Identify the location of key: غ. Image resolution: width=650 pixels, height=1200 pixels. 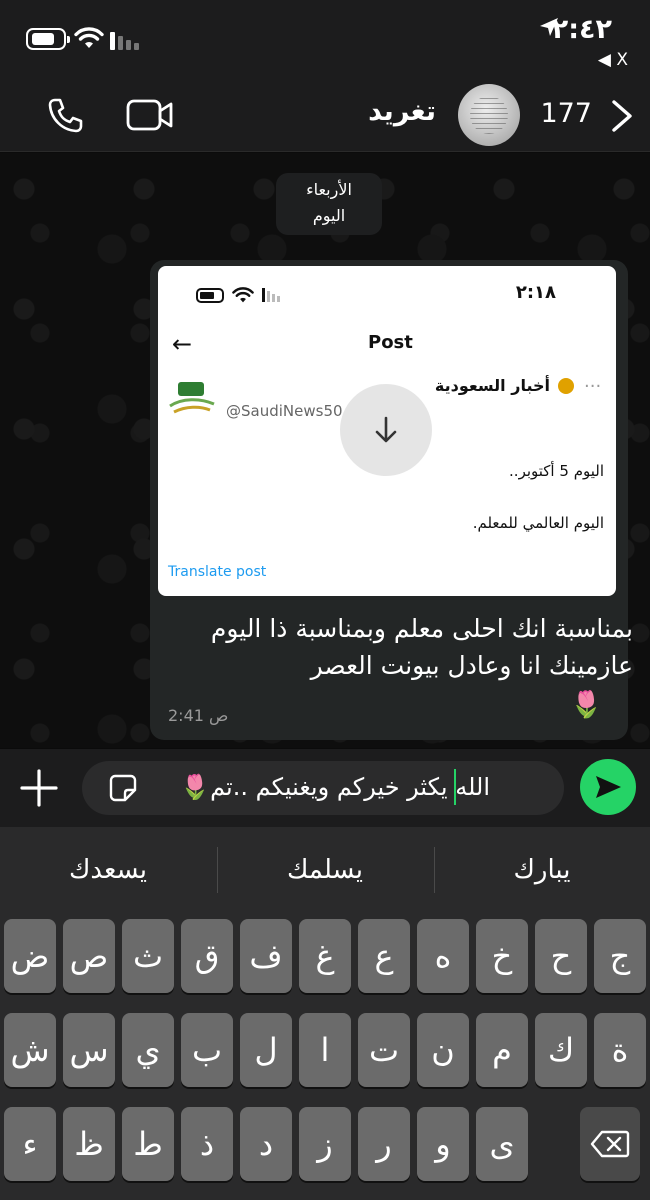
(325, 956).